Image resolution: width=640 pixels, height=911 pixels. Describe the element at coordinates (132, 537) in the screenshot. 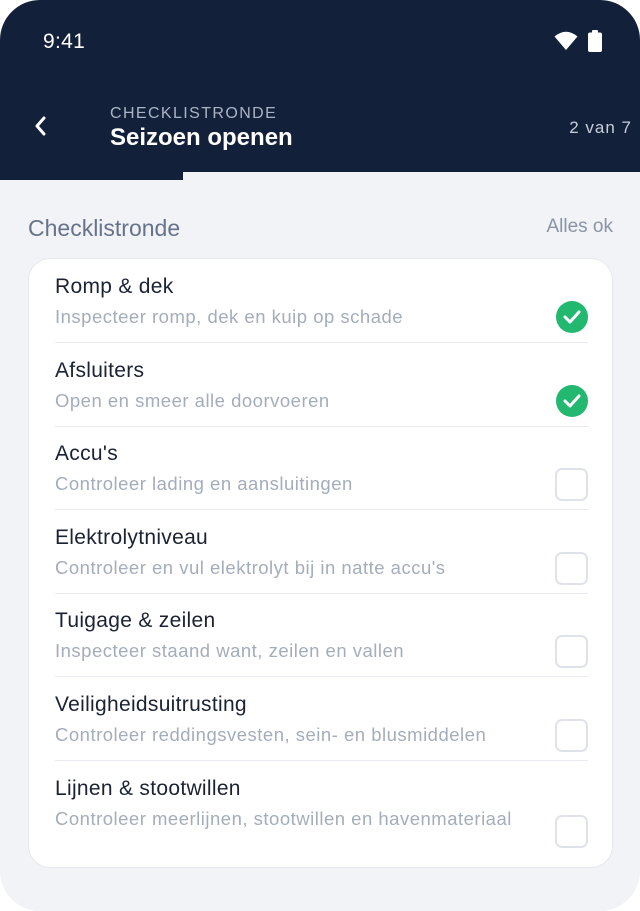

I see `checklist-item-label: Elektrolytniveau` at that location.